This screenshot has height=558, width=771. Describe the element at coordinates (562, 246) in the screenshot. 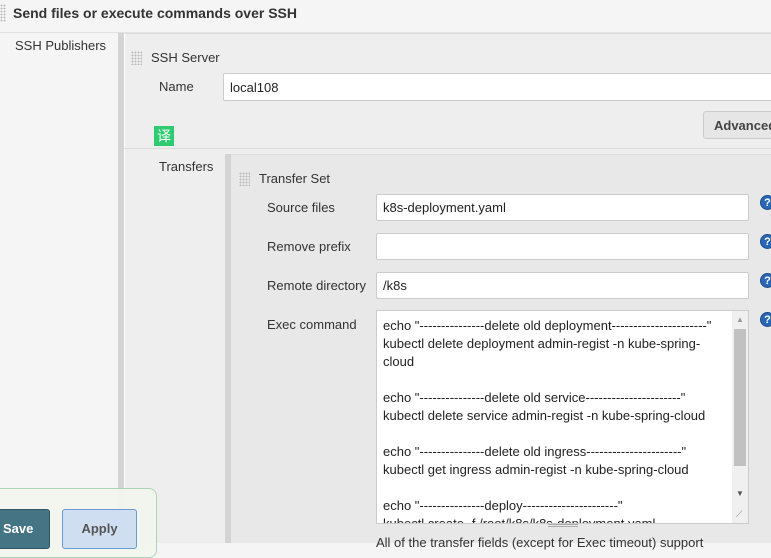

I see `remove-prefix-field` at that location.